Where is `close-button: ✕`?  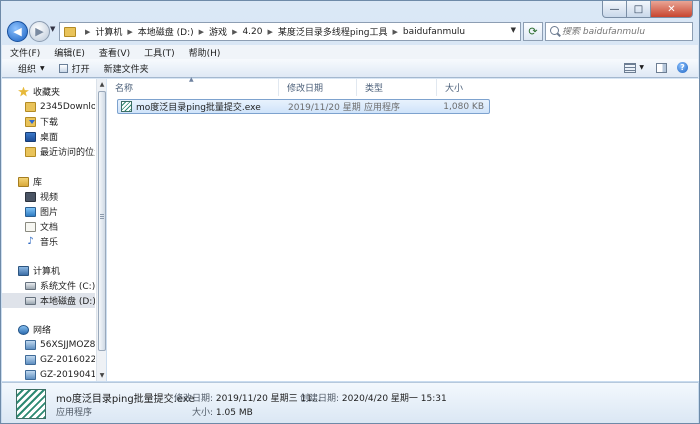 close-button: ✕ is located at coordinates (672, 9).